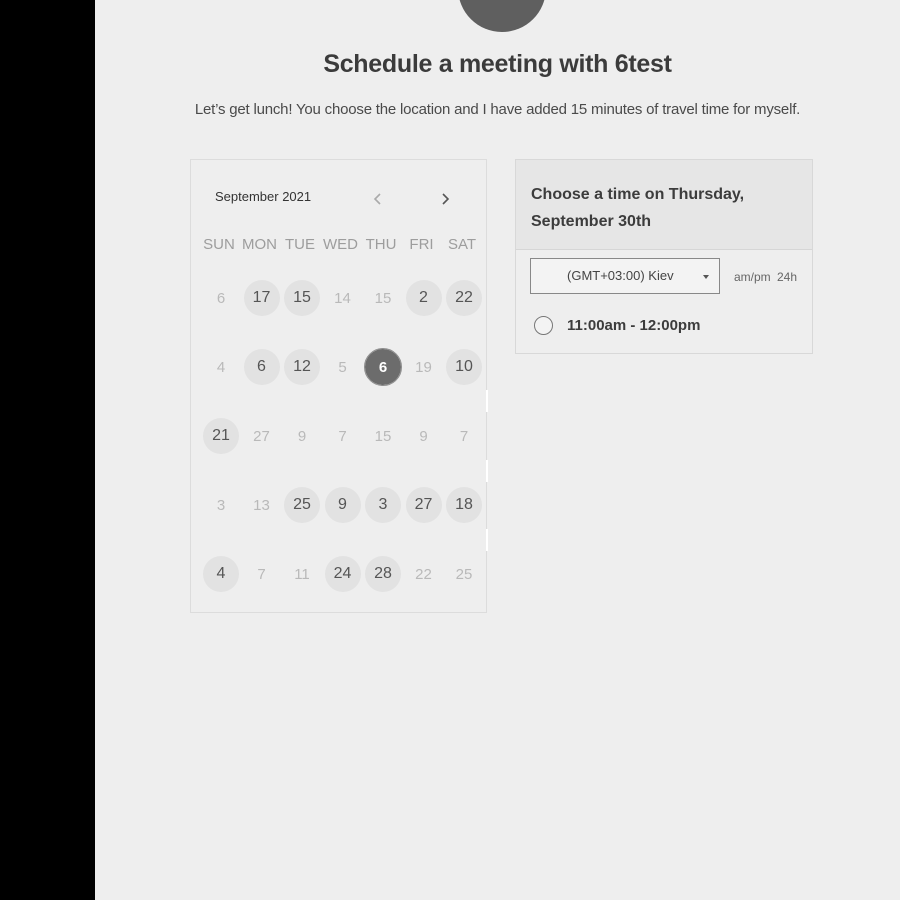 This screenshot has width=900, height=900. I want to click on ampm-format-toggle: am/pm, so click(752, 277).